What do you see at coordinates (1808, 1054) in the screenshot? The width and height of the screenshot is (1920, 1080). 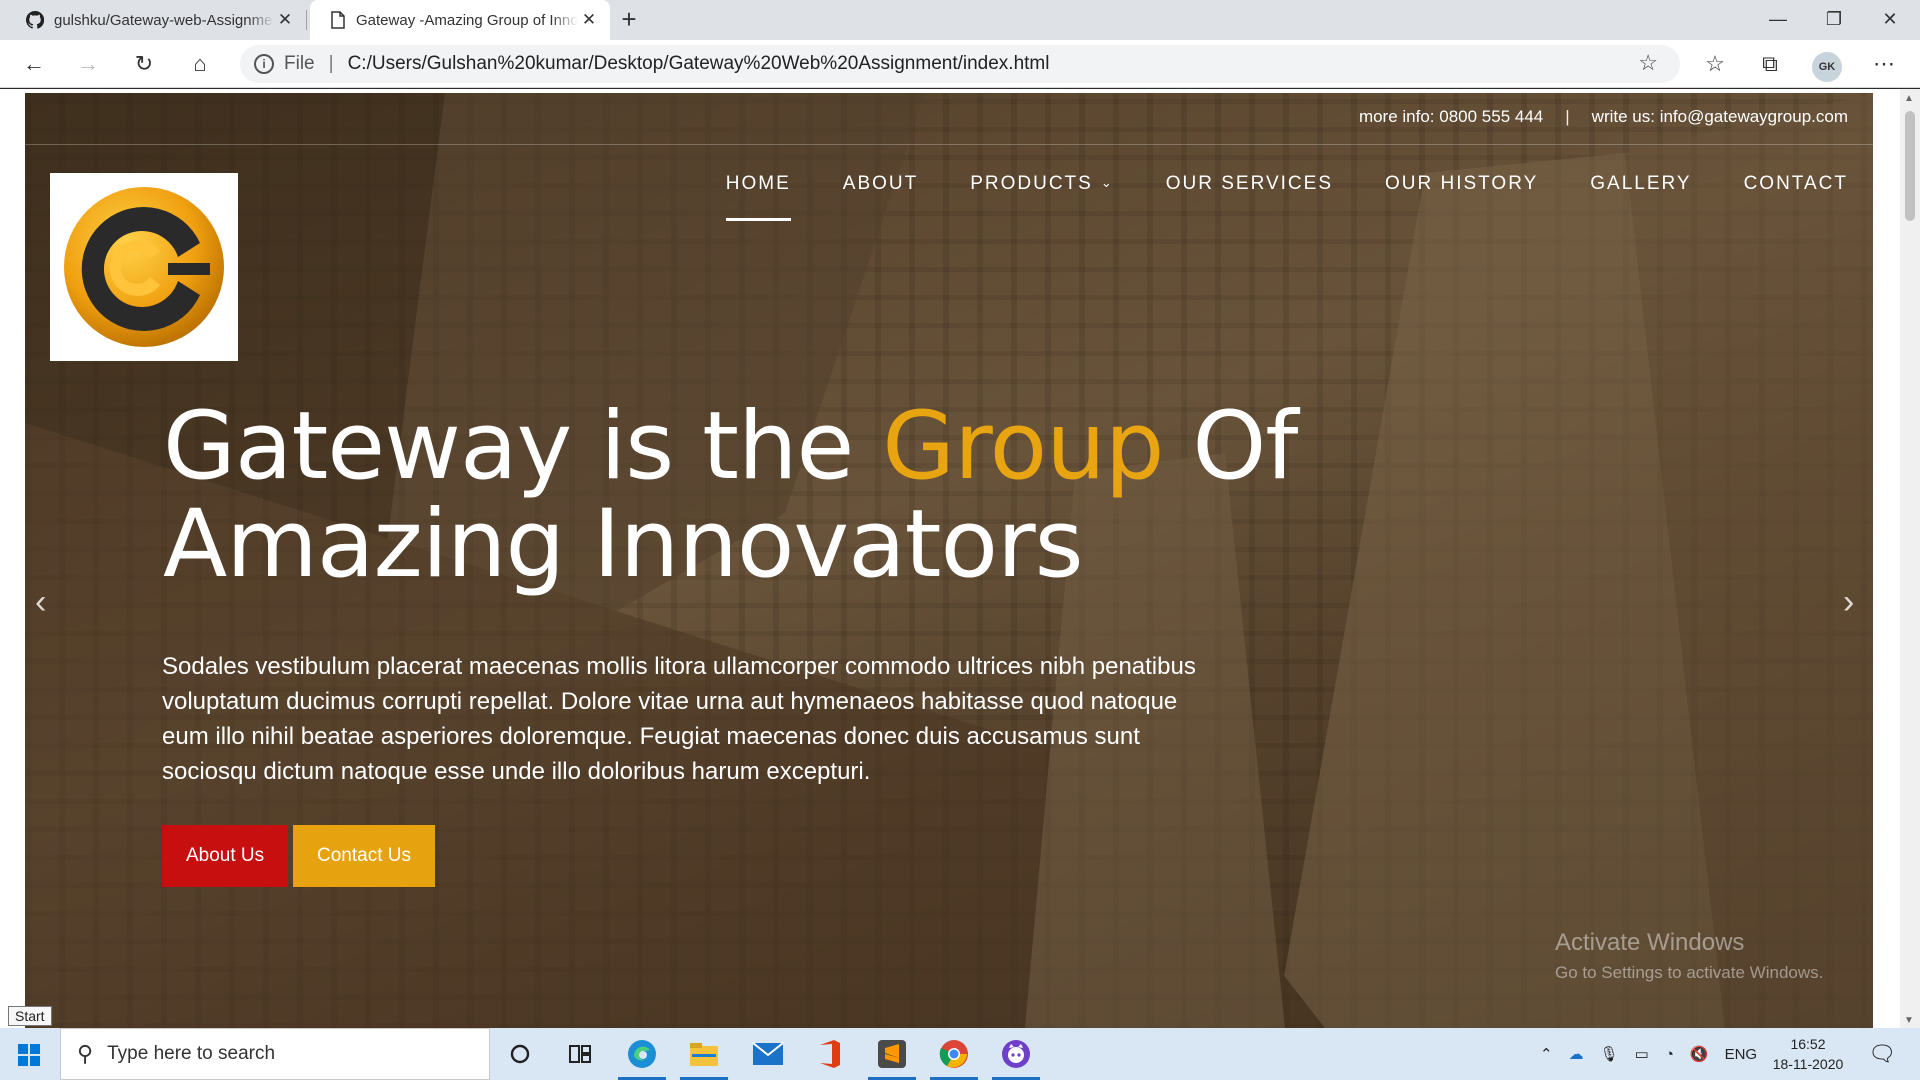 I see `clock: 16:52 18-11-2020` at bounding box center [1808, 1054].